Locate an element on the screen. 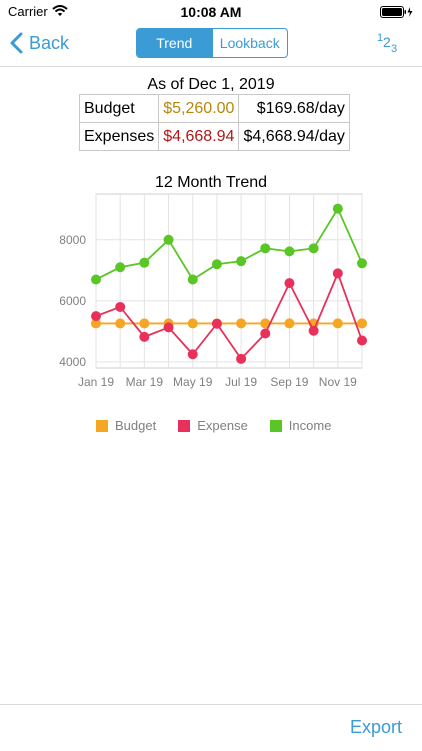 The image size is (422, 751). expenses-amount: $4,668.94 is located at coordinates (199, 136).